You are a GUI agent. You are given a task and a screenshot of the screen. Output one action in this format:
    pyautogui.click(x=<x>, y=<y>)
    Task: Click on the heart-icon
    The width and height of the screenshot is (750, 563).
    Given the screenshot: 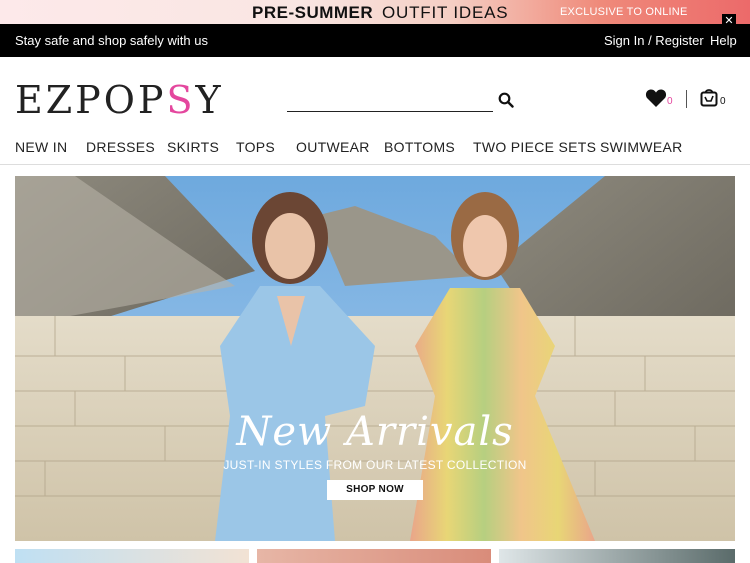 What is the action you would take?
    pyautogui.click(x=656, y=98)
    